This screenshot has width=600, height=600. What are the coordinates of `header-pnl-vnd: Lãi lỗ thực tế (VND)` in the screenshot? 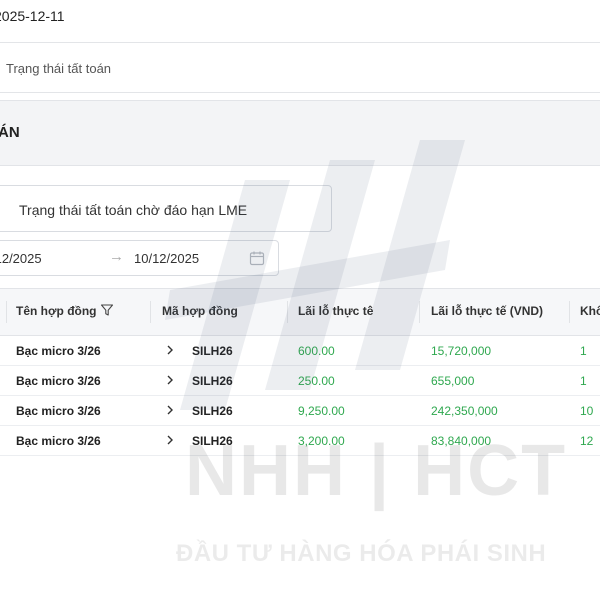 It's located at (487, 311).